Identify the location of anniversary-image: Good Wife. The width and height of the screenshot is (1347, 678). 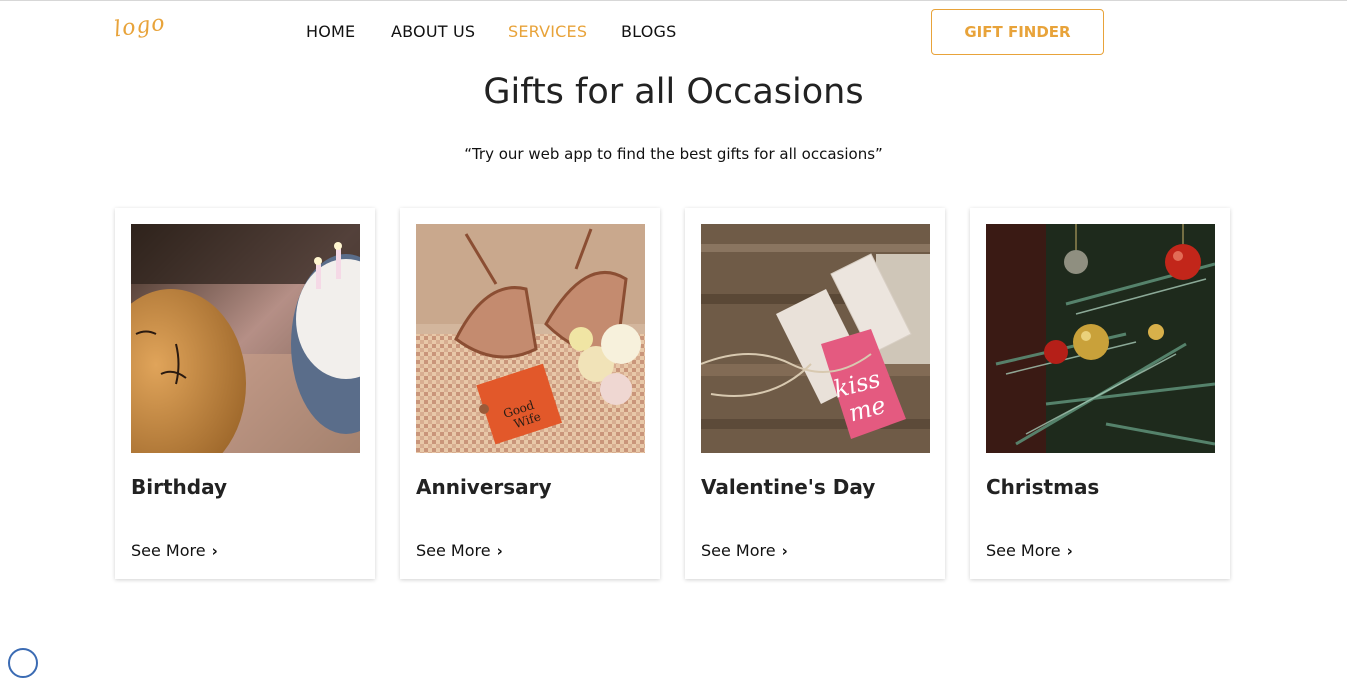
(530, 338).